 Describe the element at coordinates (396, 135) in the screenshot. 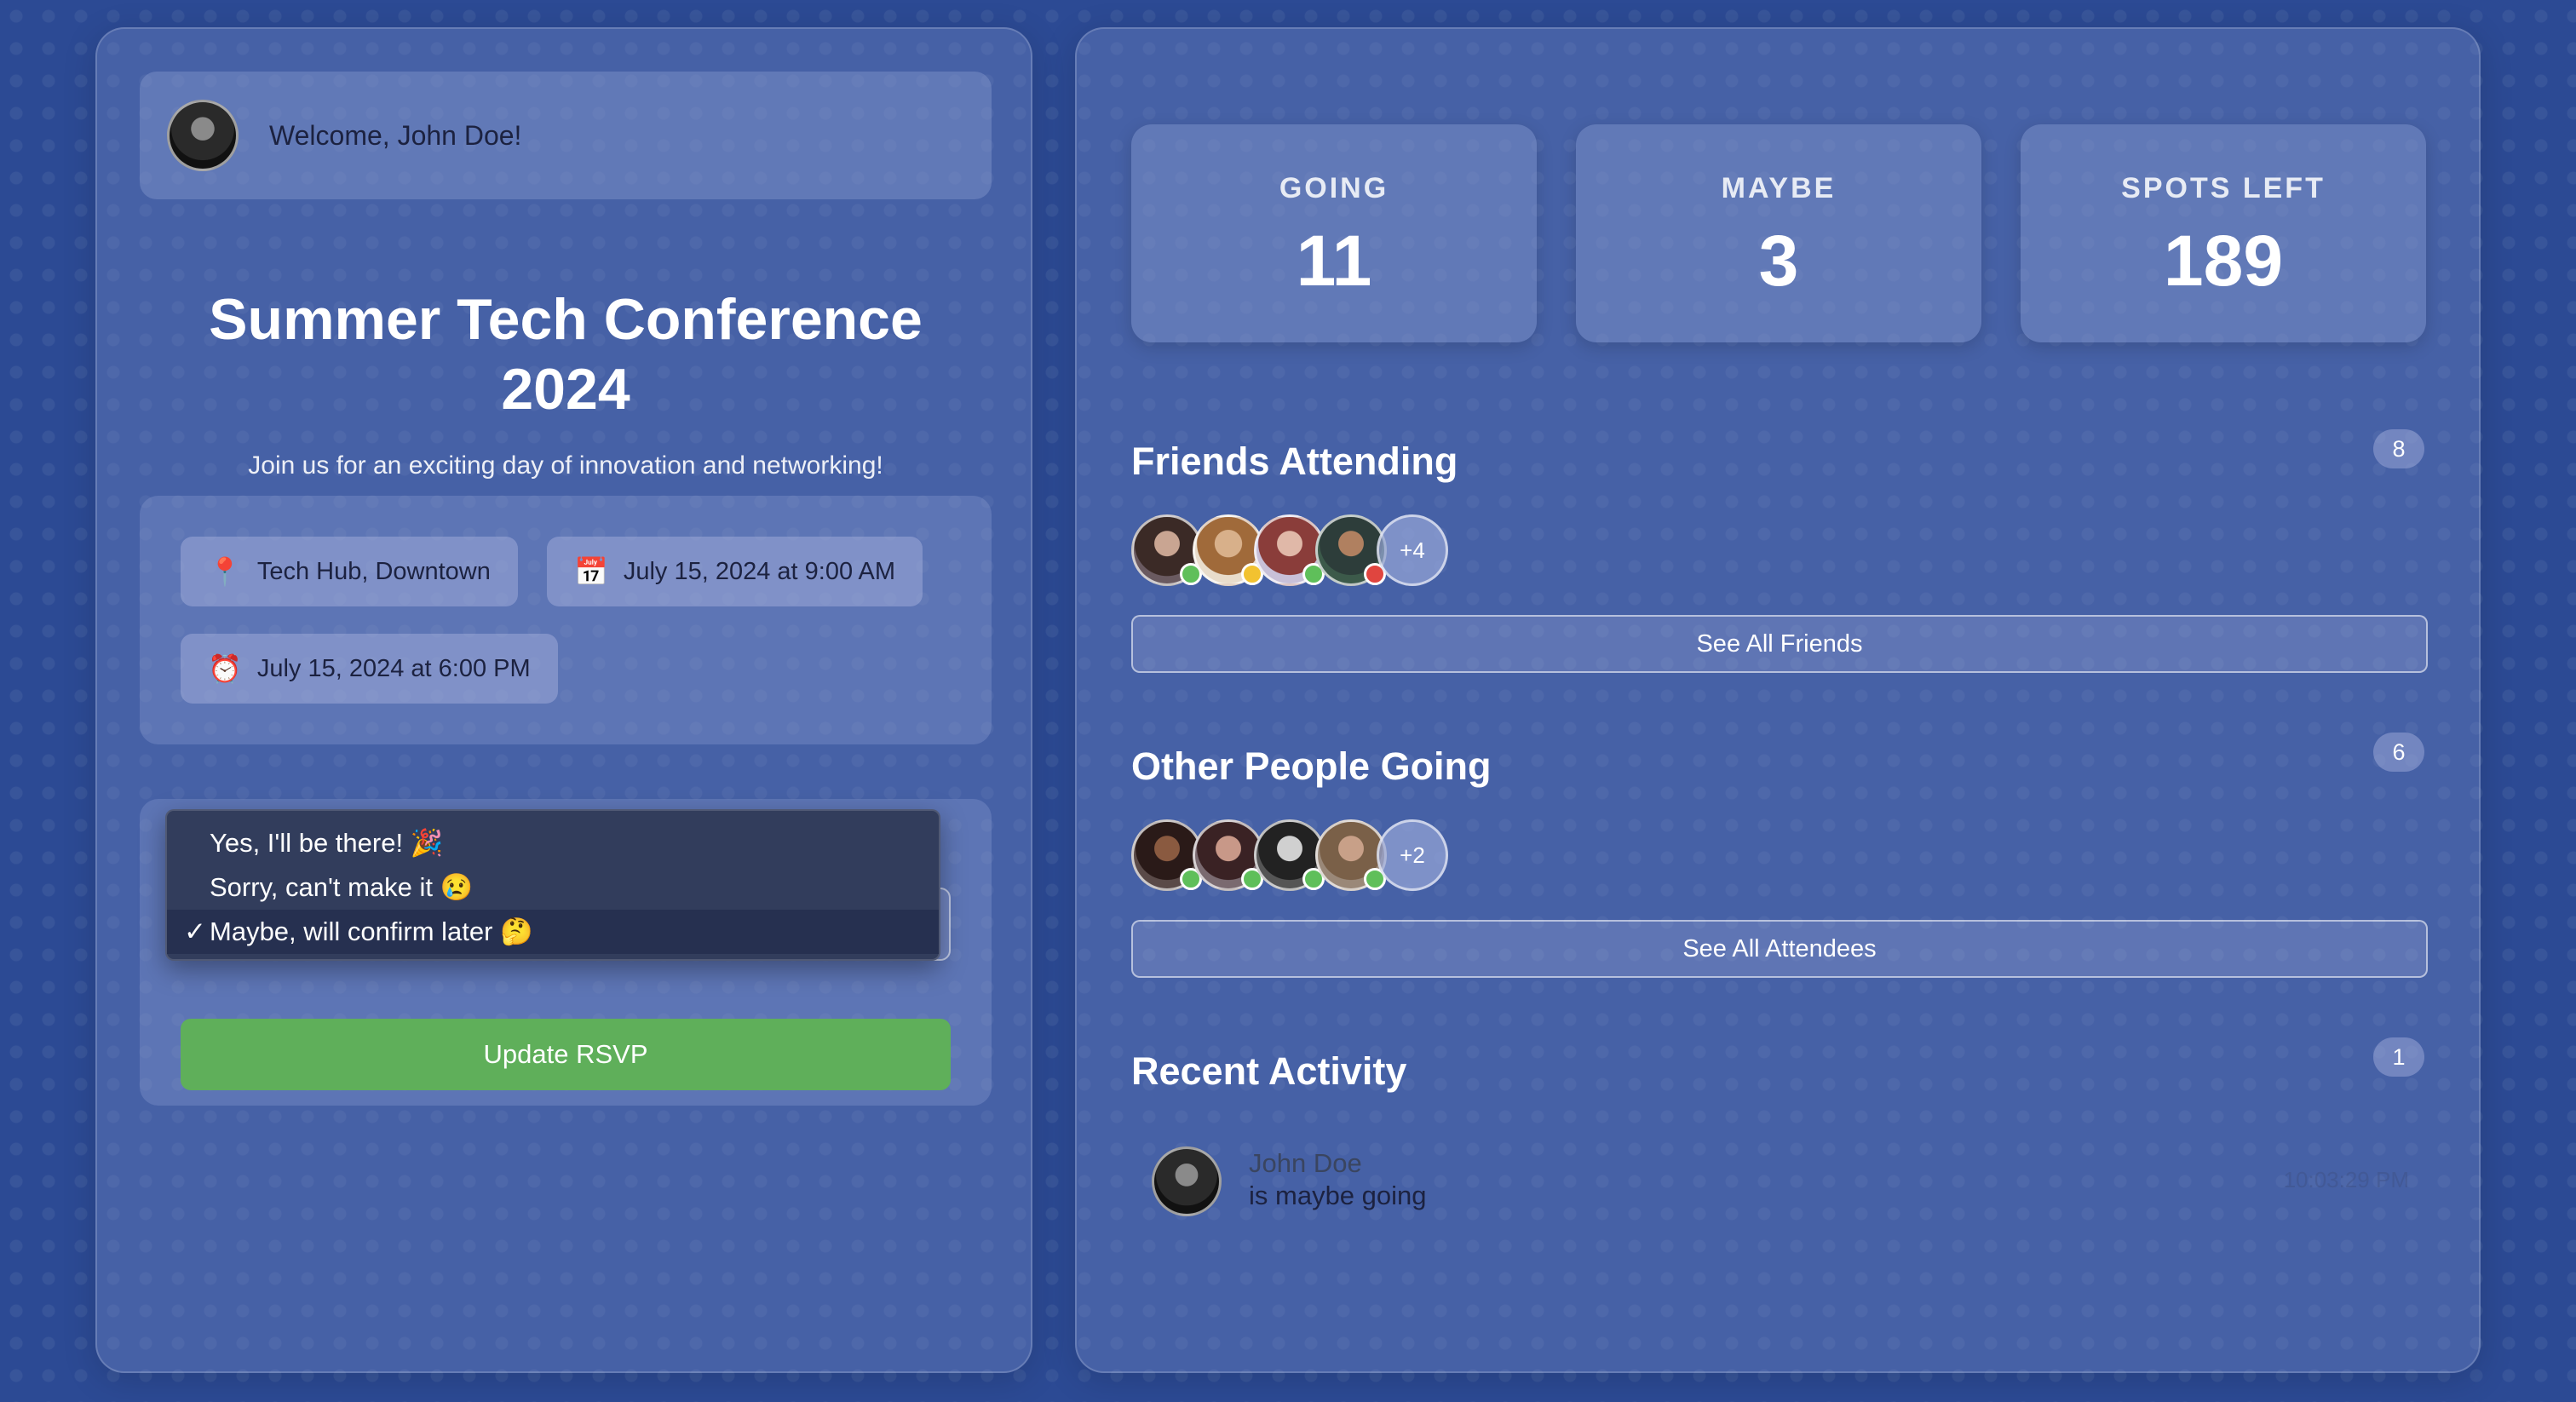

I see `welcome-text: Welcome, John Doe!` at that location.